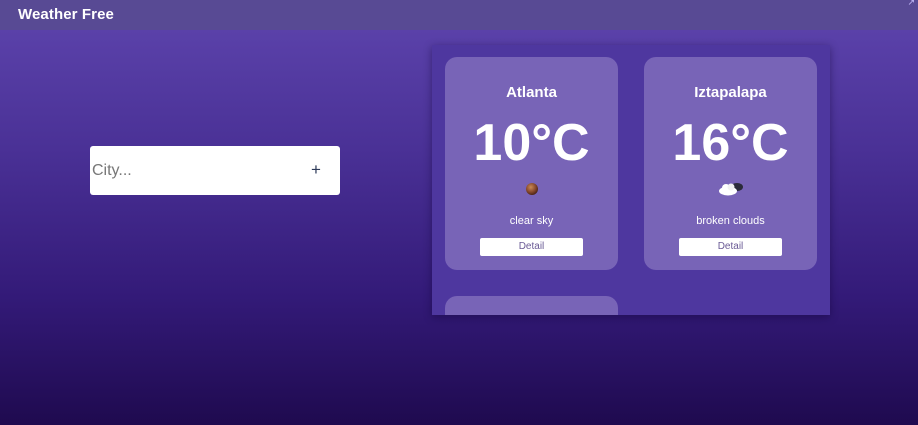 The height and width of the screenshot is (425, 918). What do you see at coordinates (459, 15) in the screenshot?
I see `app-header: Weather Free ↗` at bounding box center [459, 15].